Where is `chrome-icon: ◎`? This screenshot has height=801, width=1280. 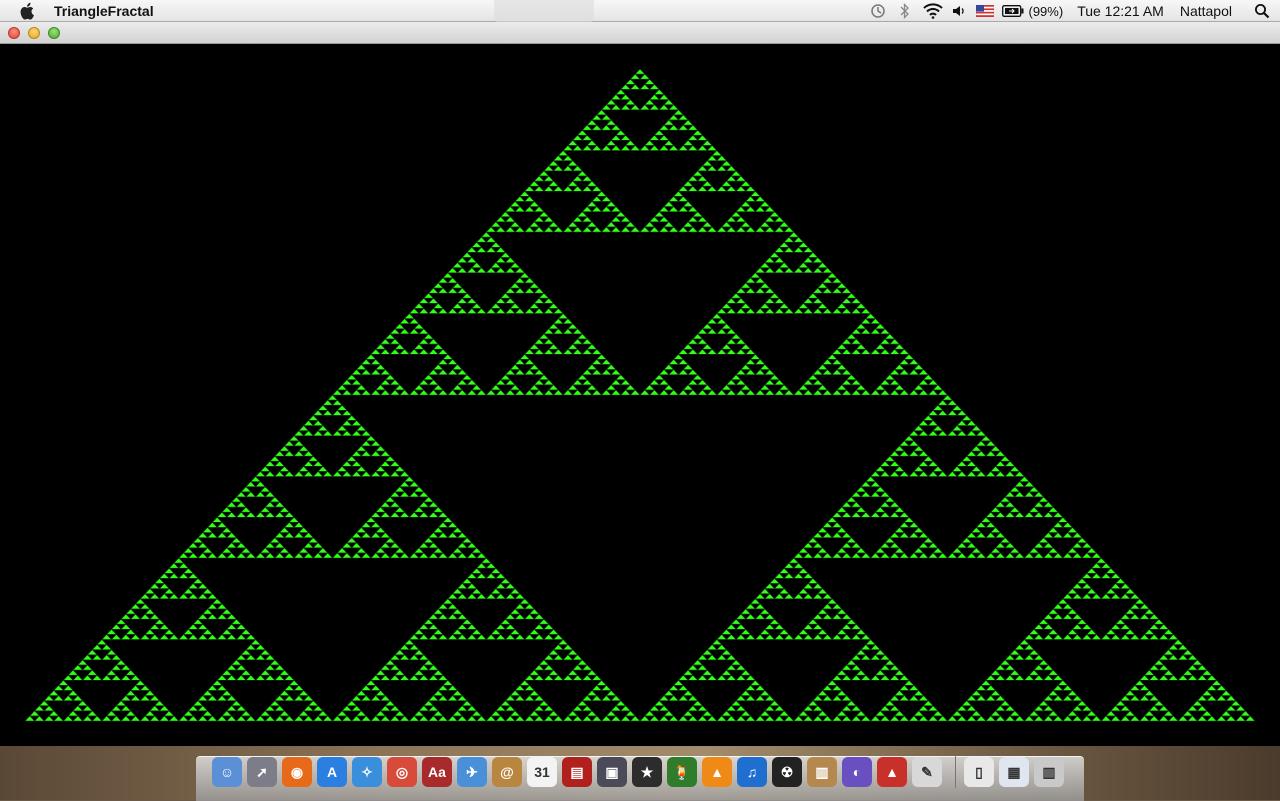 chrome-icon: ◎ is located at coordinates (402, 772).